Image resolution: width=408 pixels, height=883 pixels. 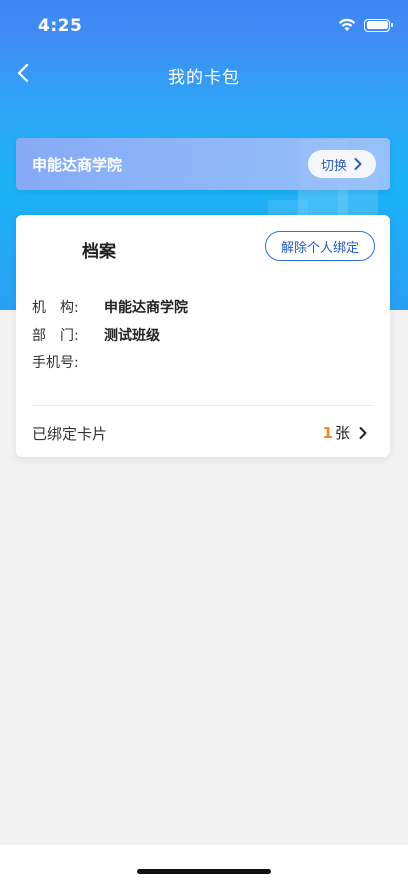 What do you see at coordinates (203, 164) in the screenshot?
I see `institution-card: 申能达商学院 切换` at bounding box center [203, 164].